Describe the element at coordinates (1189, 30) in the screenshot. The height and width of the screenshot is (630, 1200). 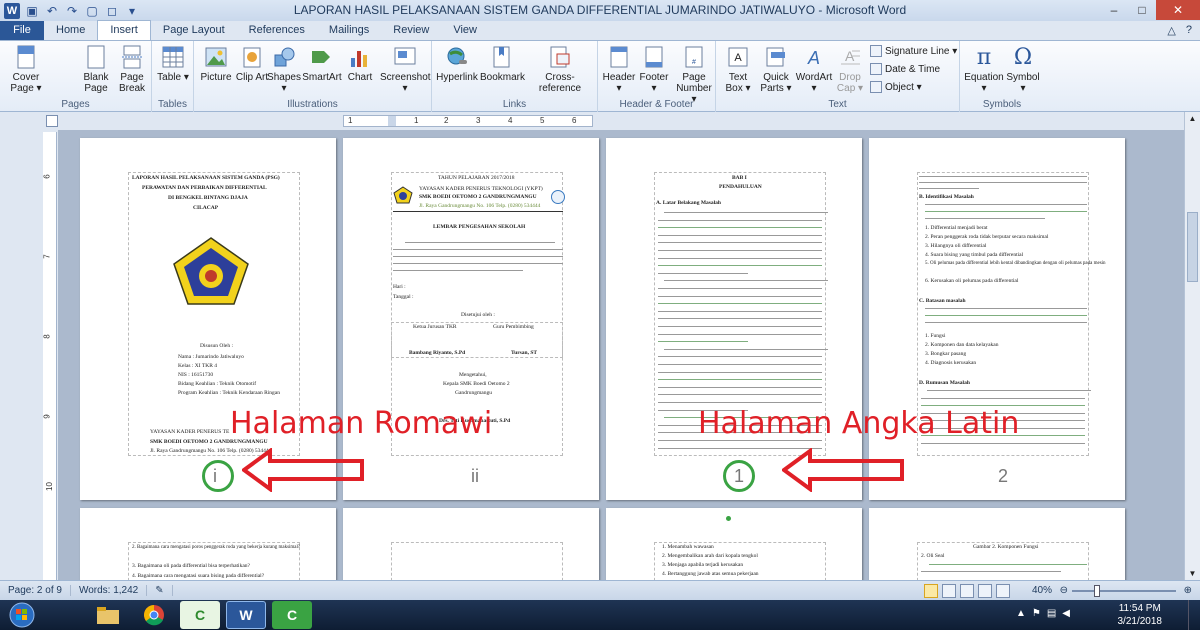
I see `help-icon: ?` at that location.